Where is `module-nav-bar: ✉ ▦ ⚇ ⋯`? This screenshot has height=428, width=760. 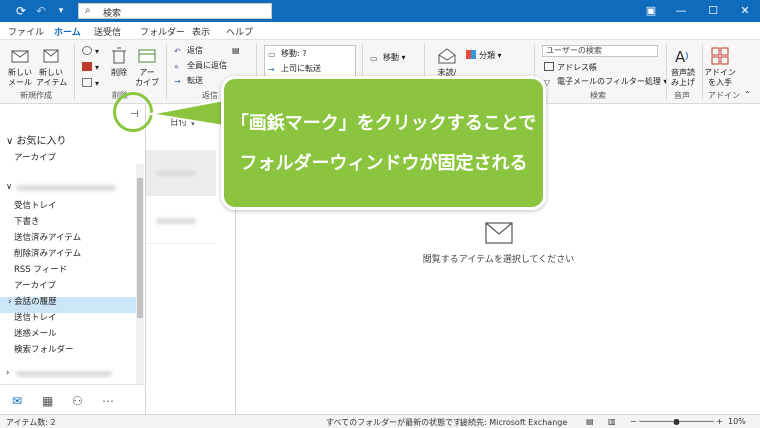
module-nav-bar: ✉ ▦ ⚇ ⋯ is located at coordinates (73, 399).